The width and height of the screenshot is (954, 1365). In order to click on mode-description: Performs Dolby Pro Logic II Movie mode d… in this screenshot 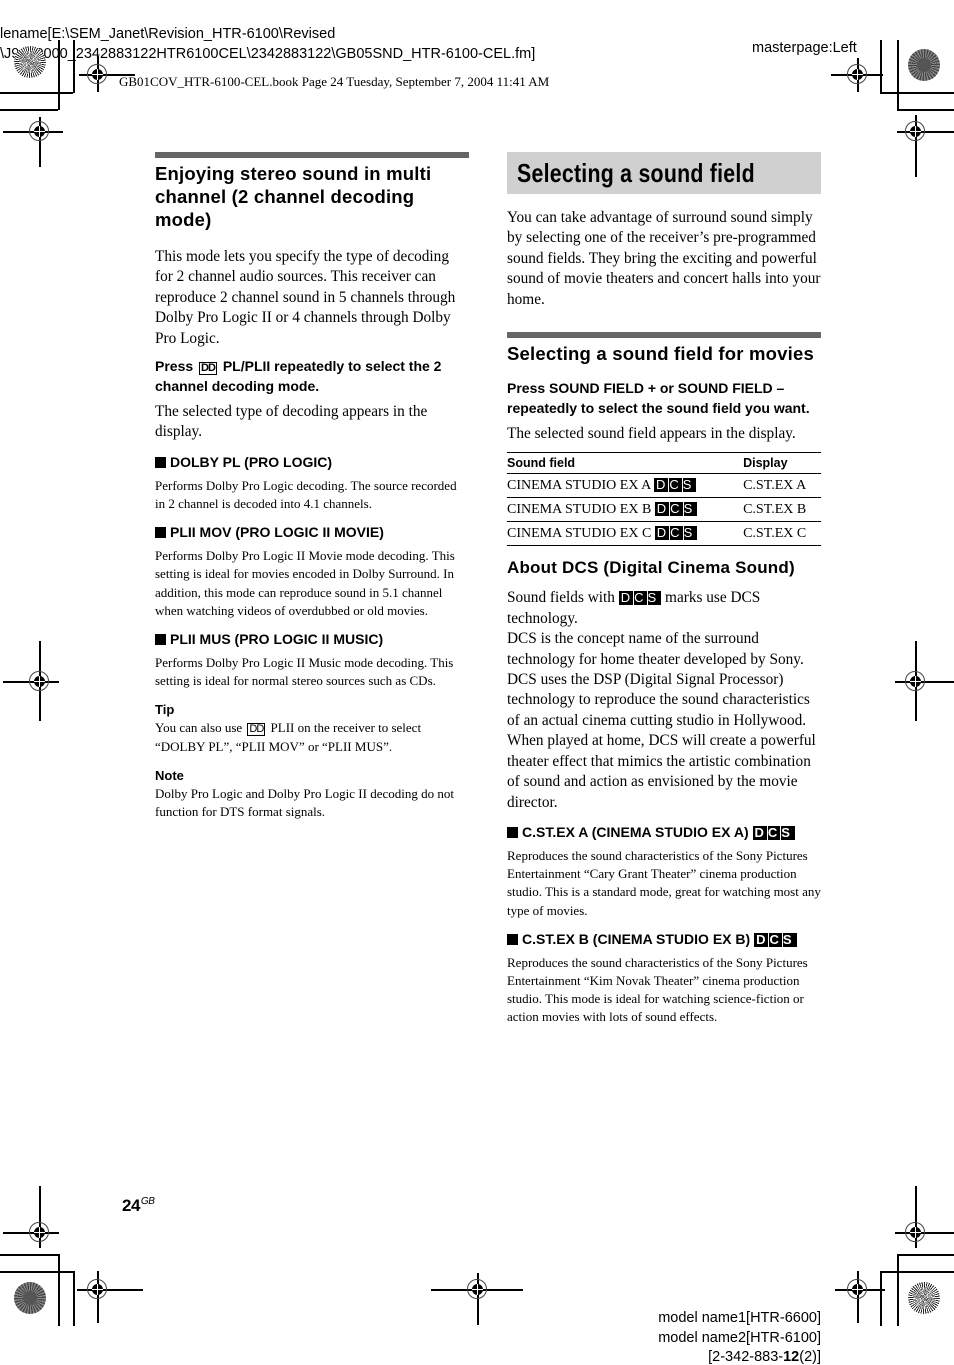, I will do `click(305, 583)`.